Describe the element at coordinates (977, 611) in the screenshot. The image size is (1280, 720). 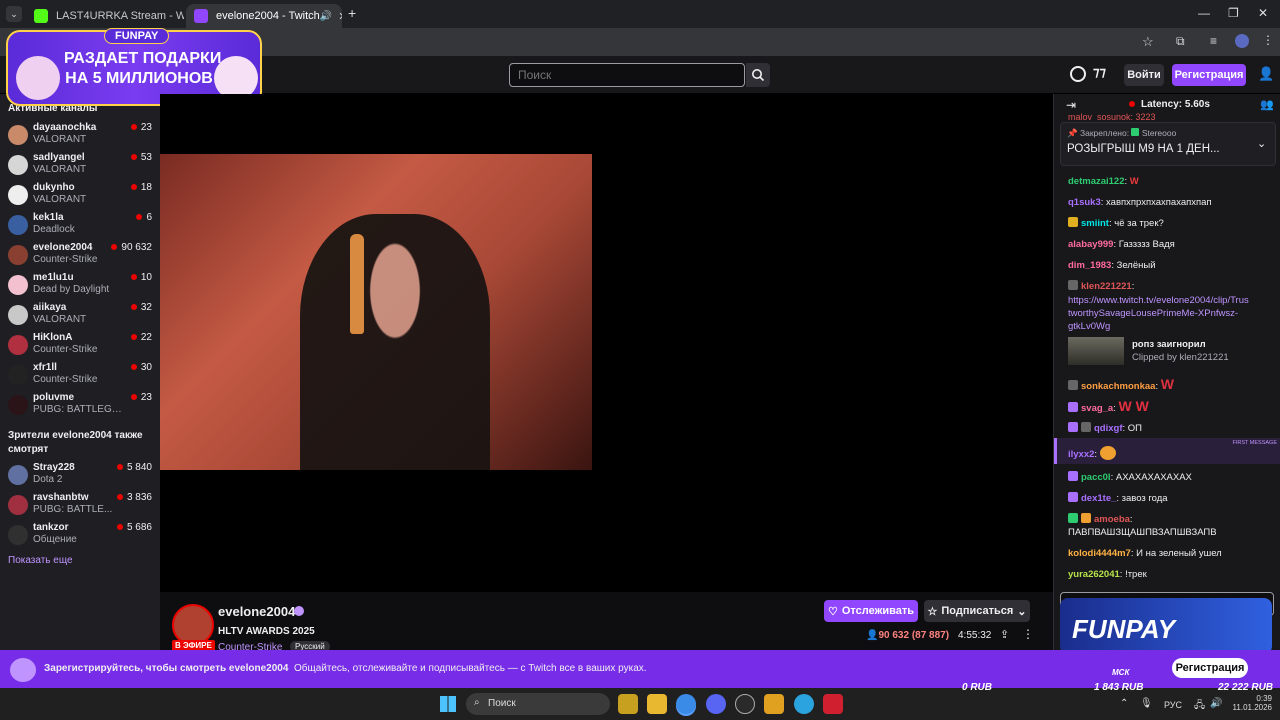
I see `subscribe-button: ☆ Подписаться ⌄` at that location.